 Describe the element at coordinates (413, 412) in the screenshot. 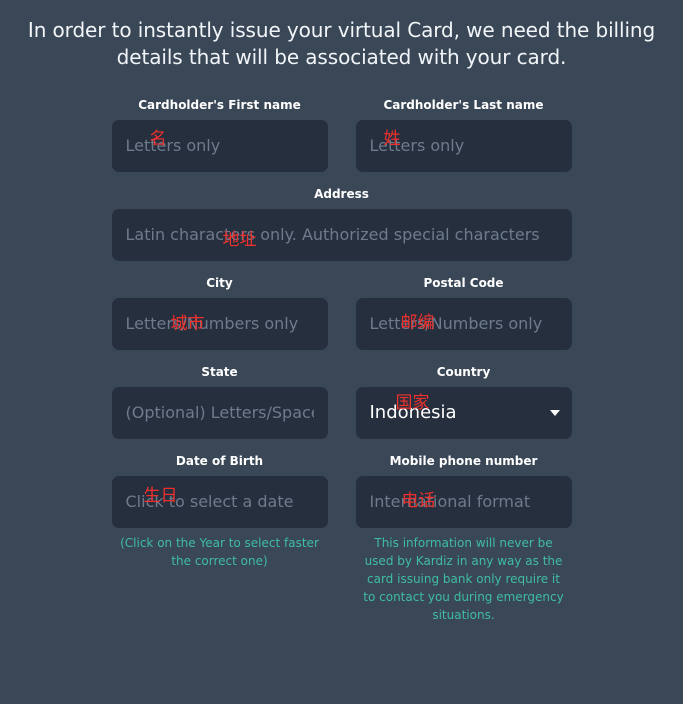

I see `country-selected-value: Indonesia` at that location.